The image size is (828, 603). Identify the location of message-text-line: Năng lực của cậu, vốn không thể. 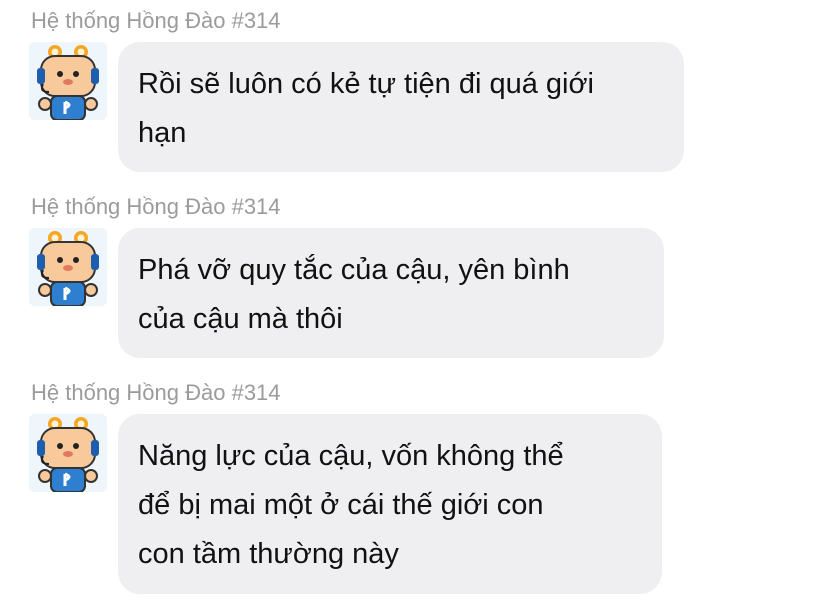
(351, 456).